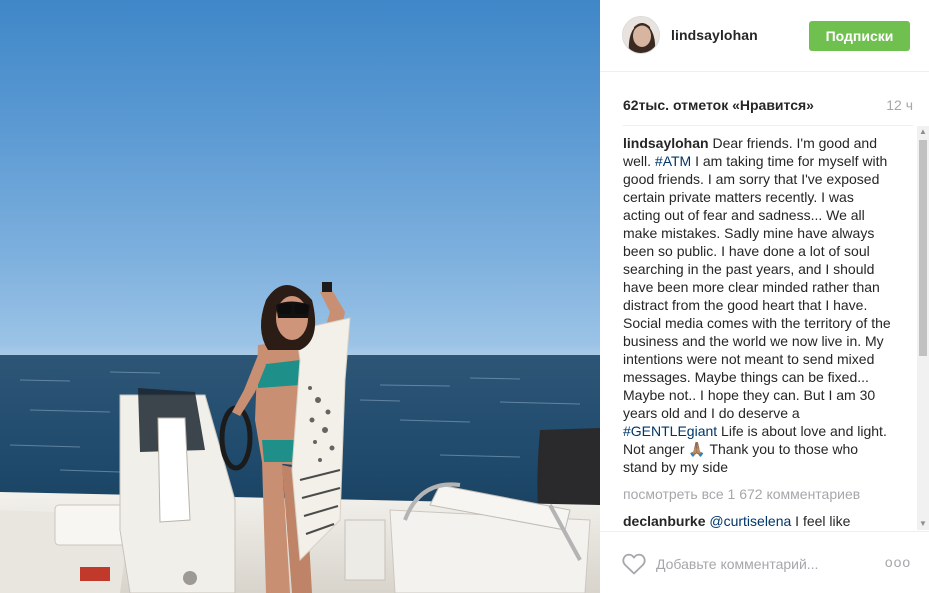 The height and width of the screenshot is (593, 929). What do you see at coordinates (759, 494) in the screenshot?
I see `view-all-comments-link: посмотреть все 1 672 комментариев` at bounding box center [759, 494].